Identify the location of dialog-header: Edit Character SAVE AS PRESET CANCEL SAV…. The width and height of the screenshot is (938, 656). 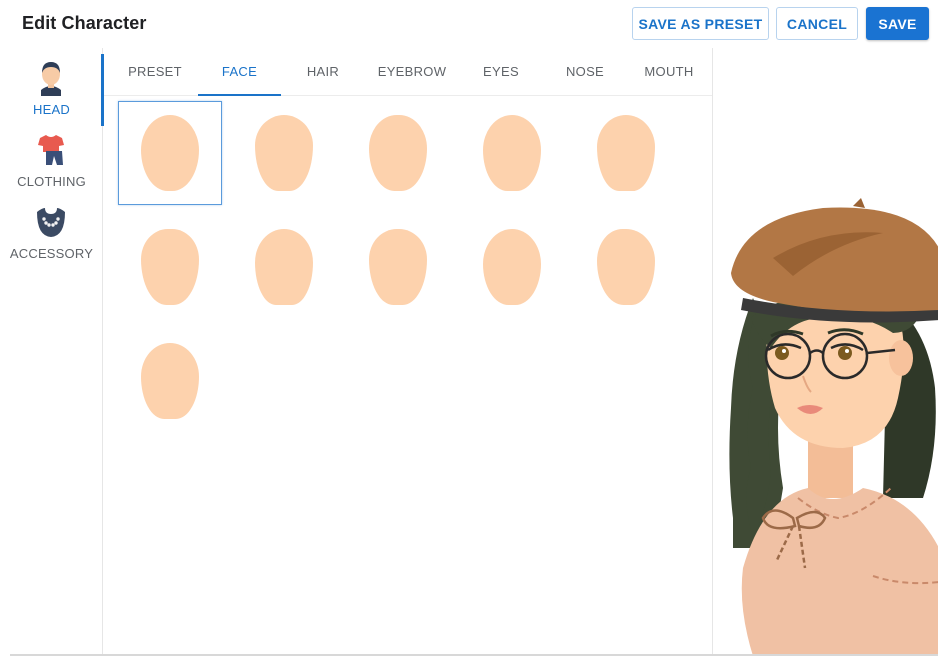
(469, 24).